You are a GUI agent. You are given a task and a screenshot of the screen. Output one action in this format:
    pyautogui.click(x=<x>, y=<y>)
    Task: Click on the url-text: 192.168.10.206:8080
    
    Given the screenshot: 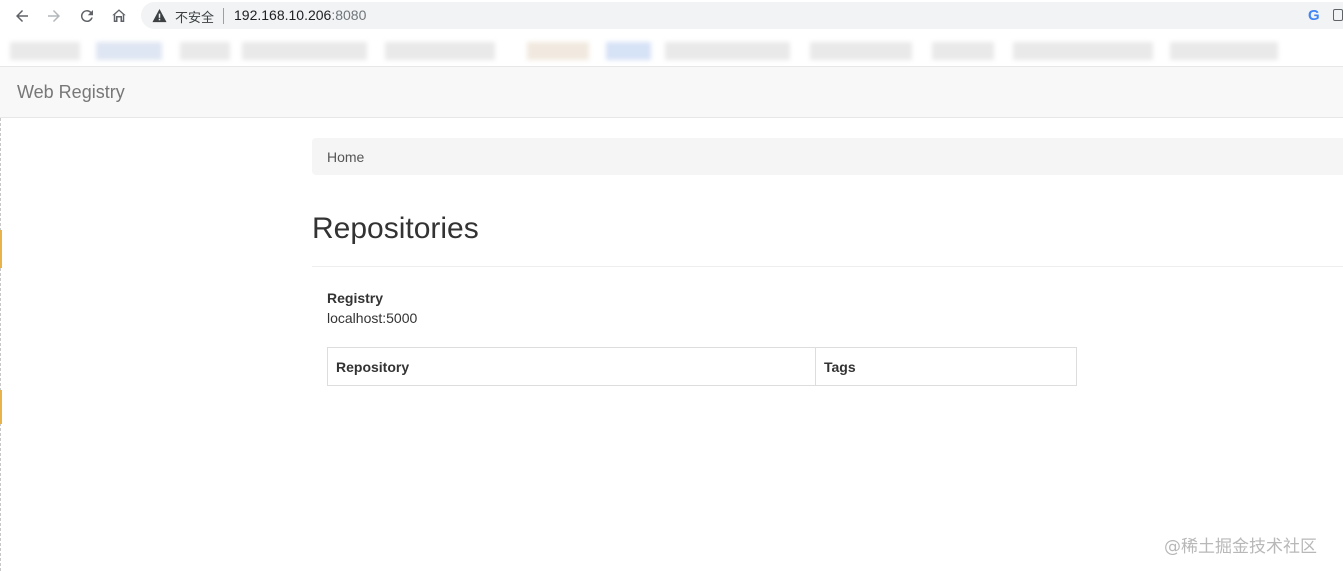 What is the action you would take?
    pyautogui.click(x=300, y=15)
    